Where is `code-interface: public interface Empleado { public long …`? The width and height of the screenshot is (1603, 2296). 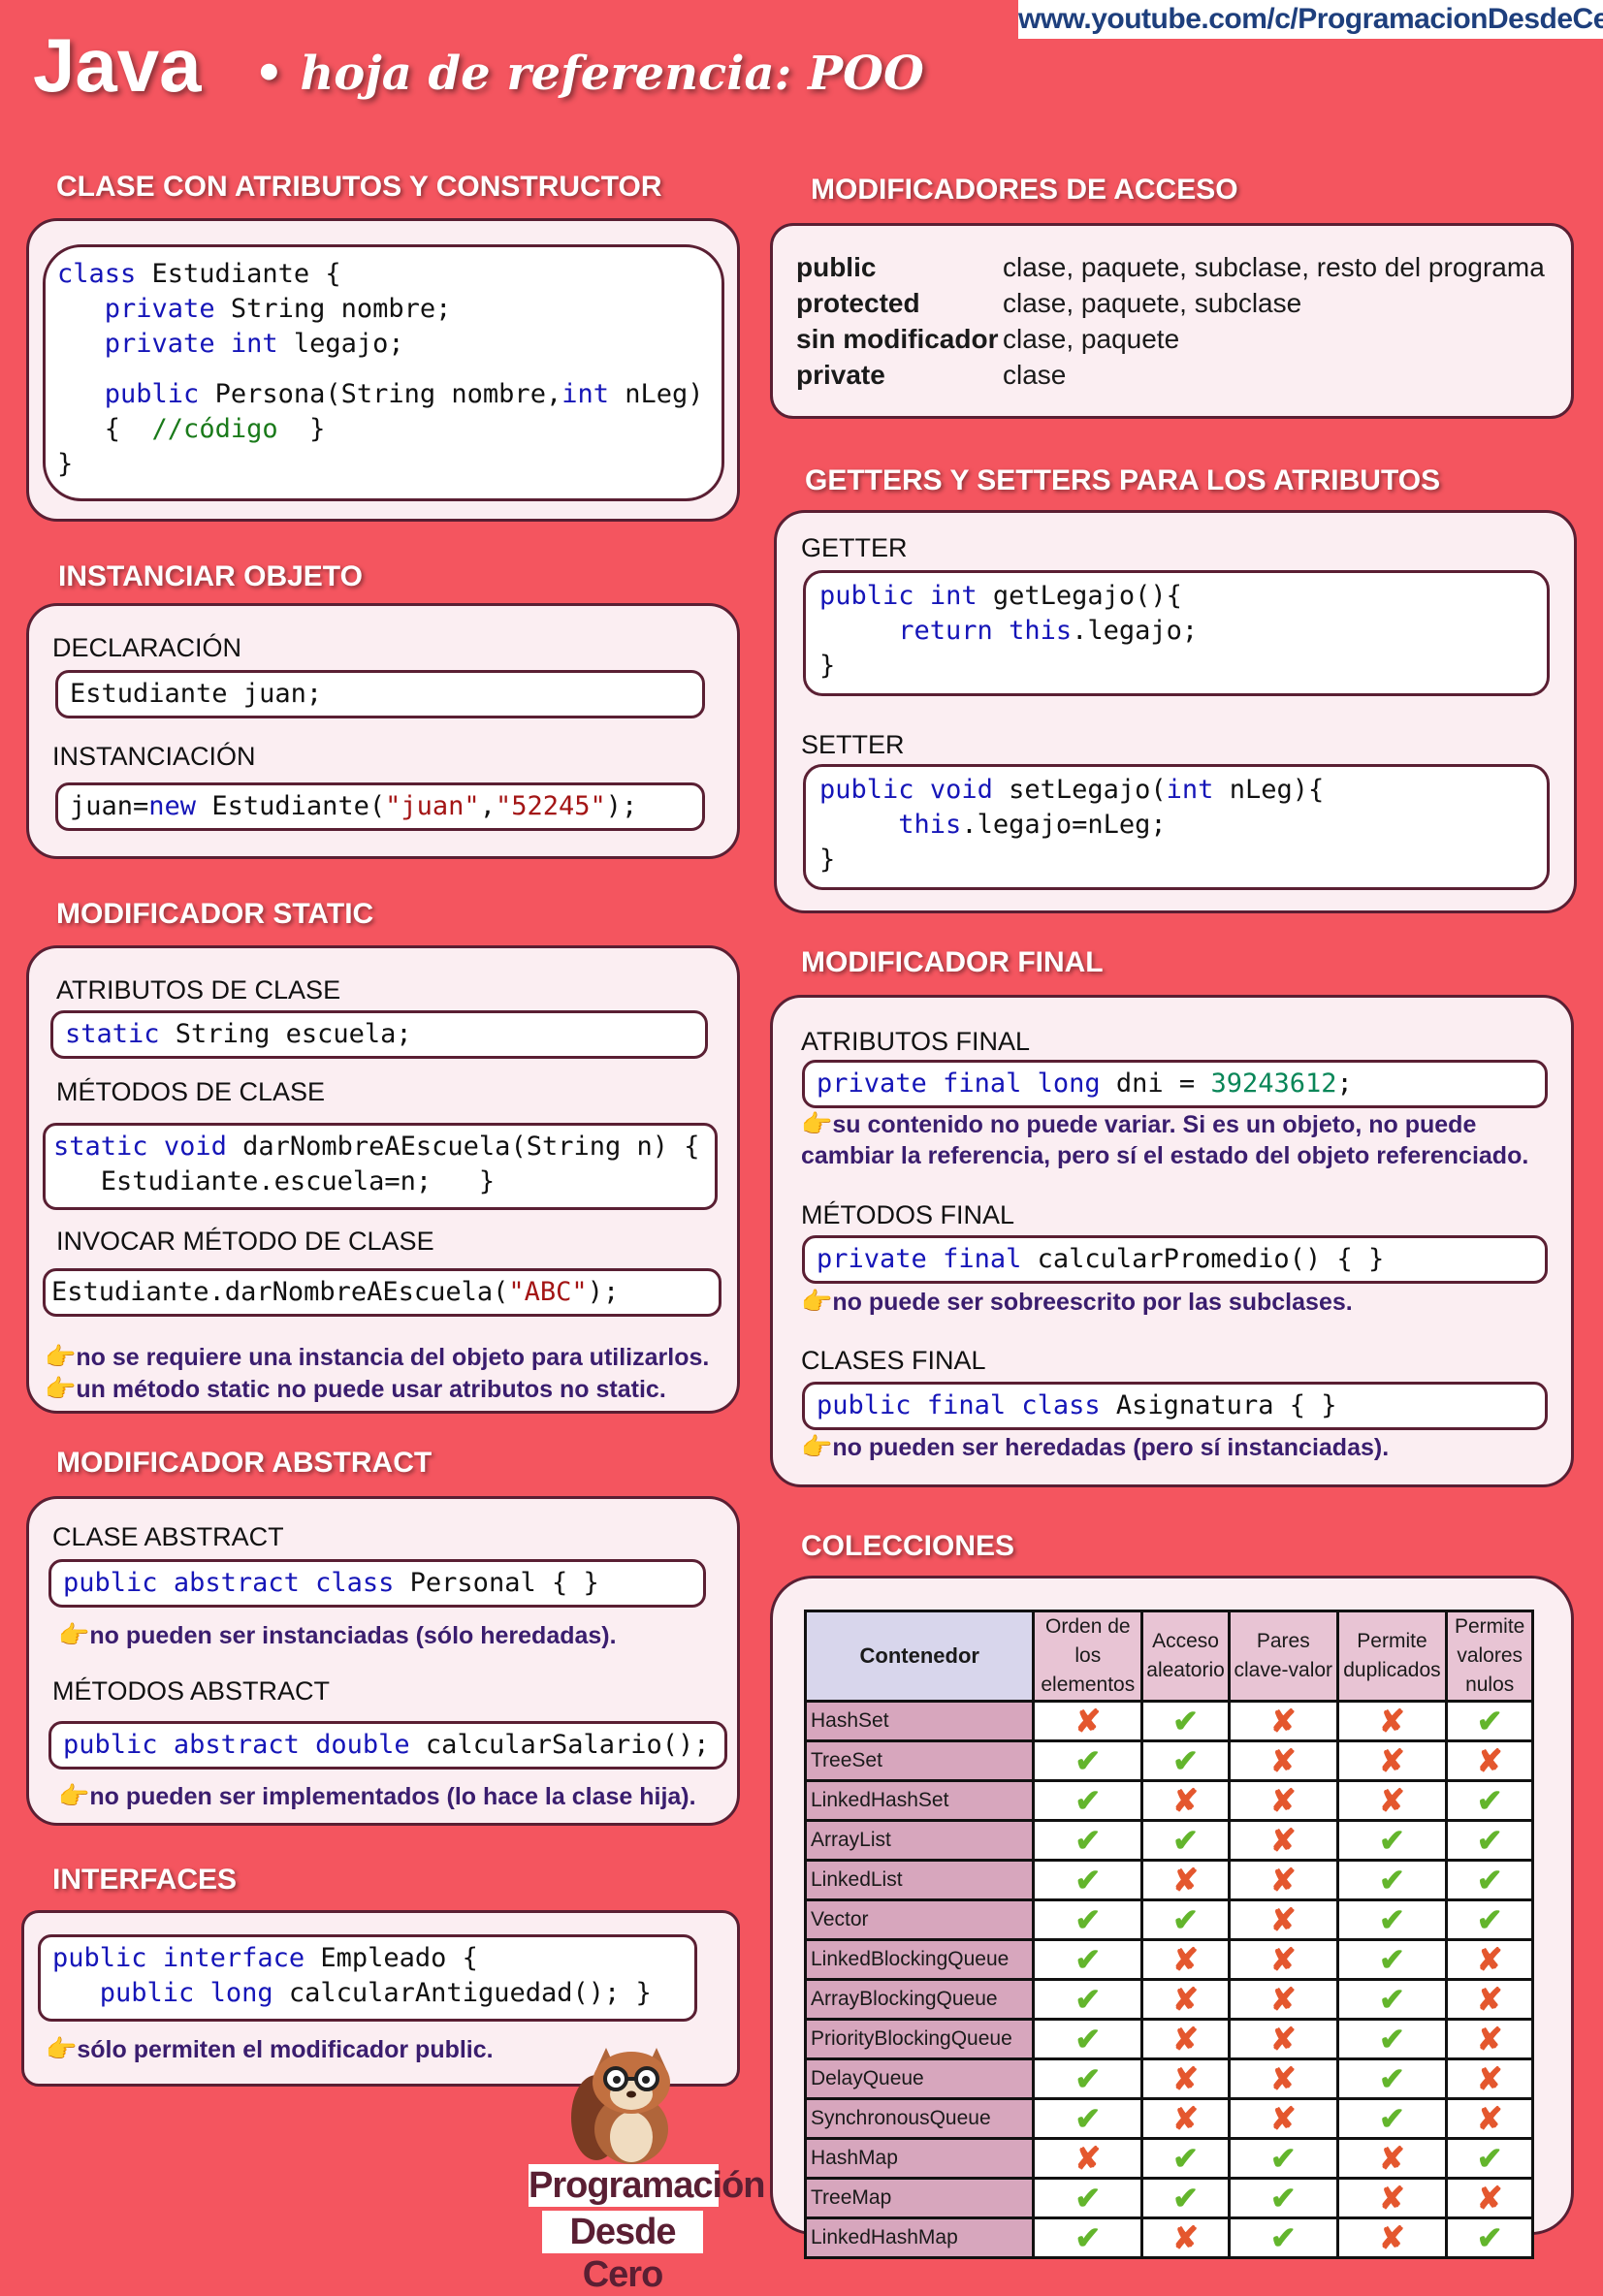
code-interface: public interface Empleado { public long … is located at coordinates (368, 1978).